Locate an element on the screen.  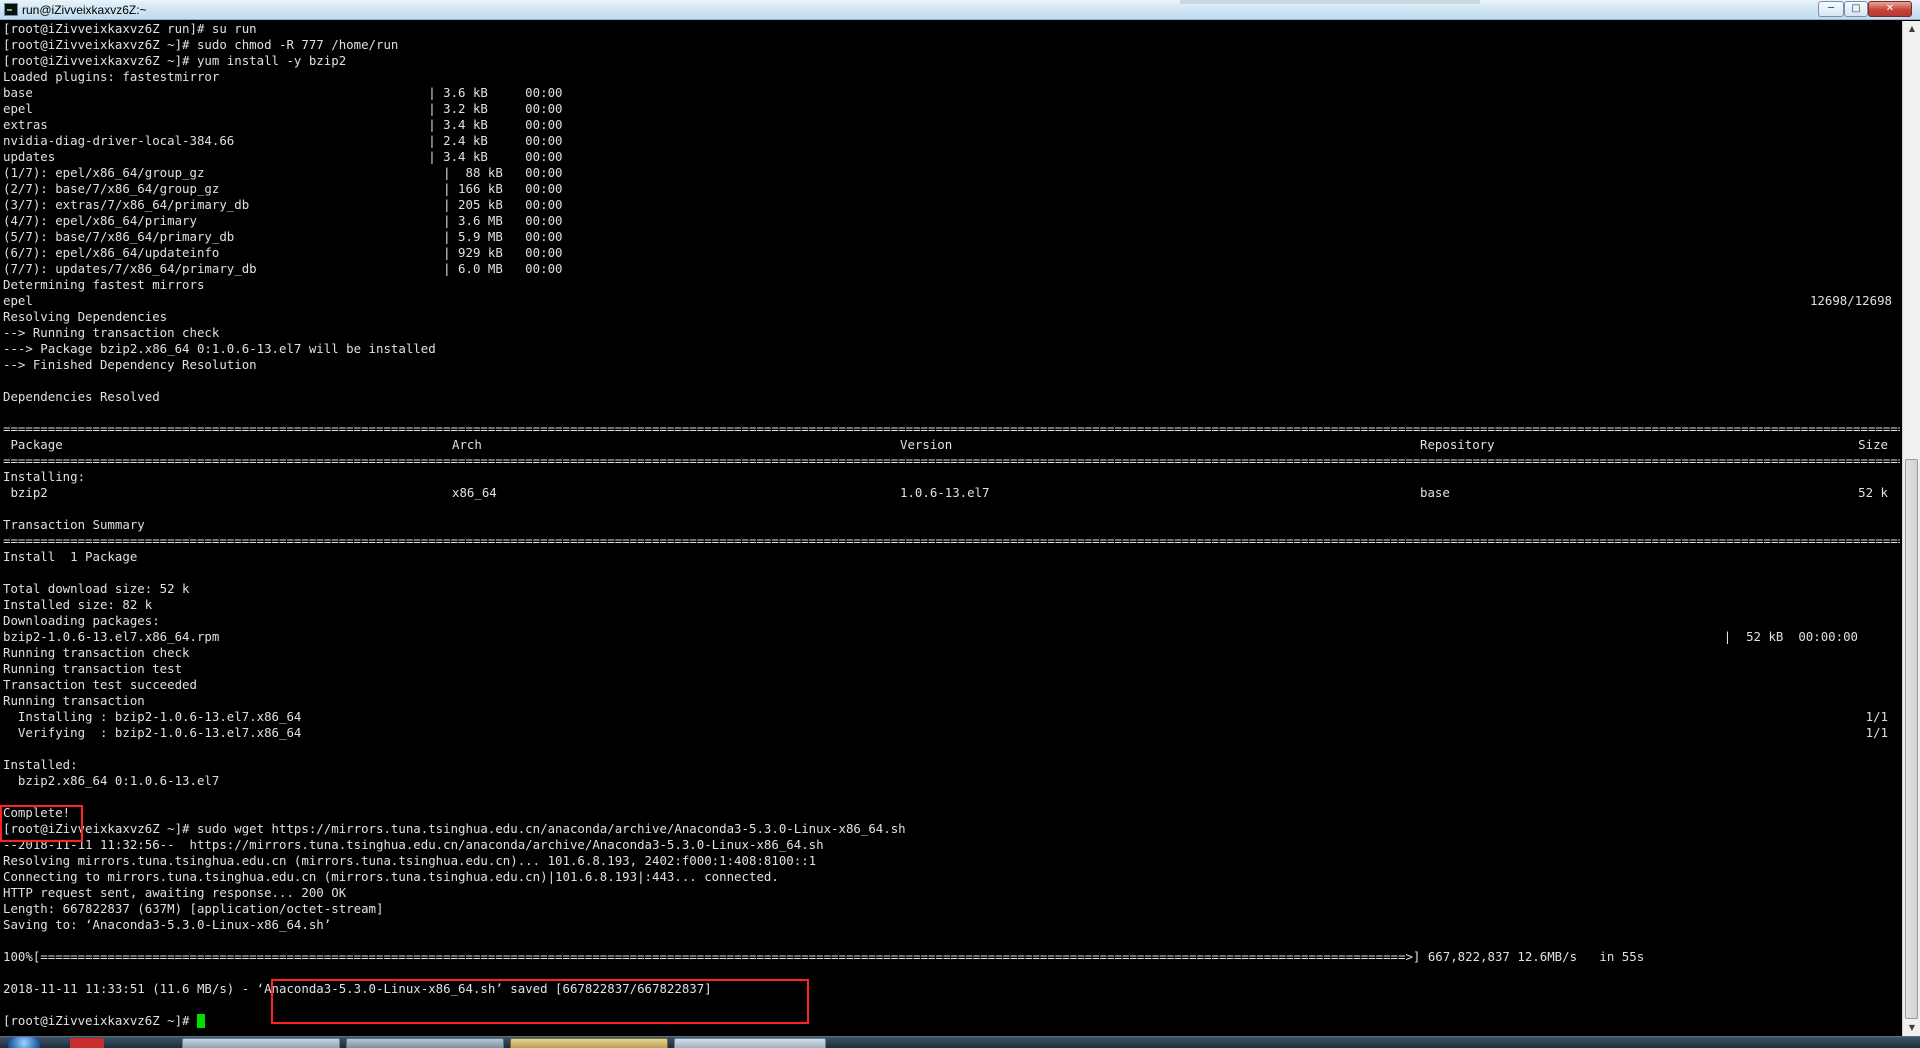
scroll-up-arrow-icon: ▲ is located at coordinates (1912, 29).